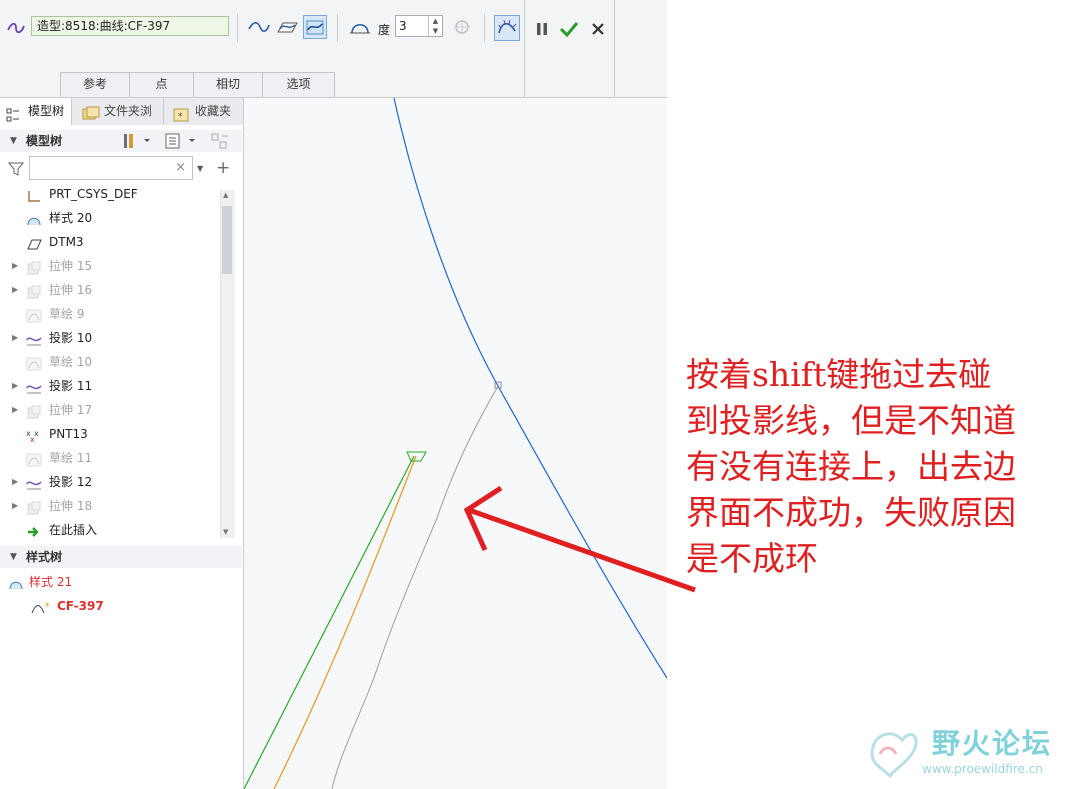  Describe the element at coordinates (435, 26) in the screenshot. I see `spinner-arrows-icon: ▲ ▼` at that location.